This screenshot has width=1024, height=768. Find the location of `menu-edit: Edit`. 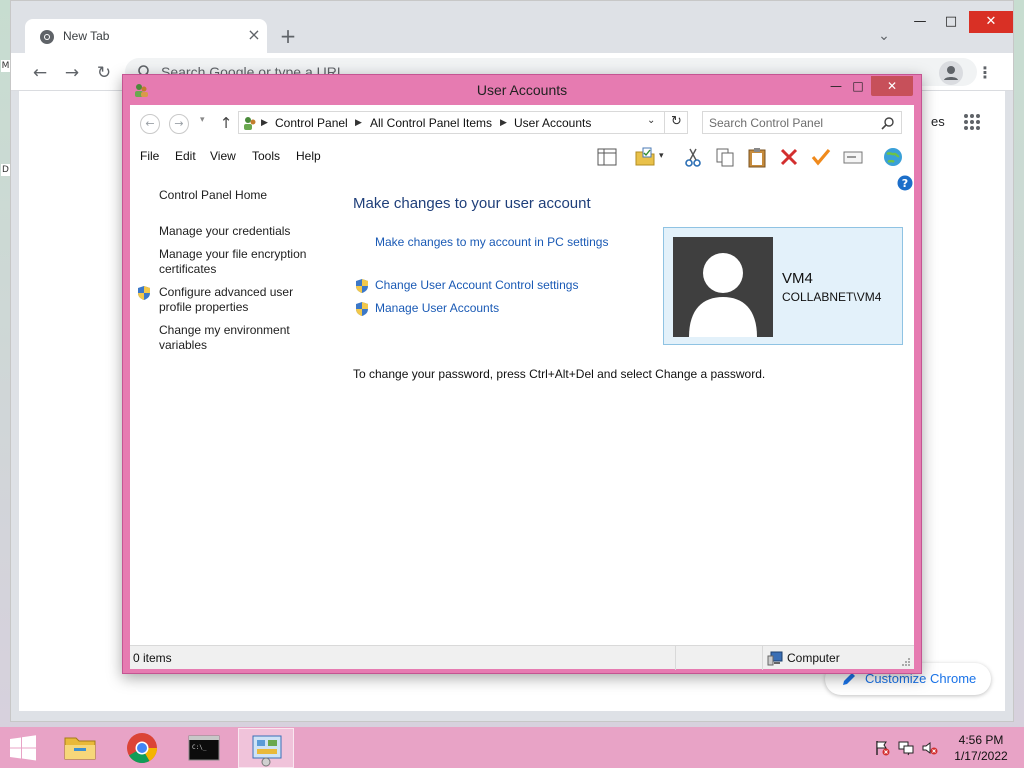

menu-edit: Edit is located at coordinates (185, 156).